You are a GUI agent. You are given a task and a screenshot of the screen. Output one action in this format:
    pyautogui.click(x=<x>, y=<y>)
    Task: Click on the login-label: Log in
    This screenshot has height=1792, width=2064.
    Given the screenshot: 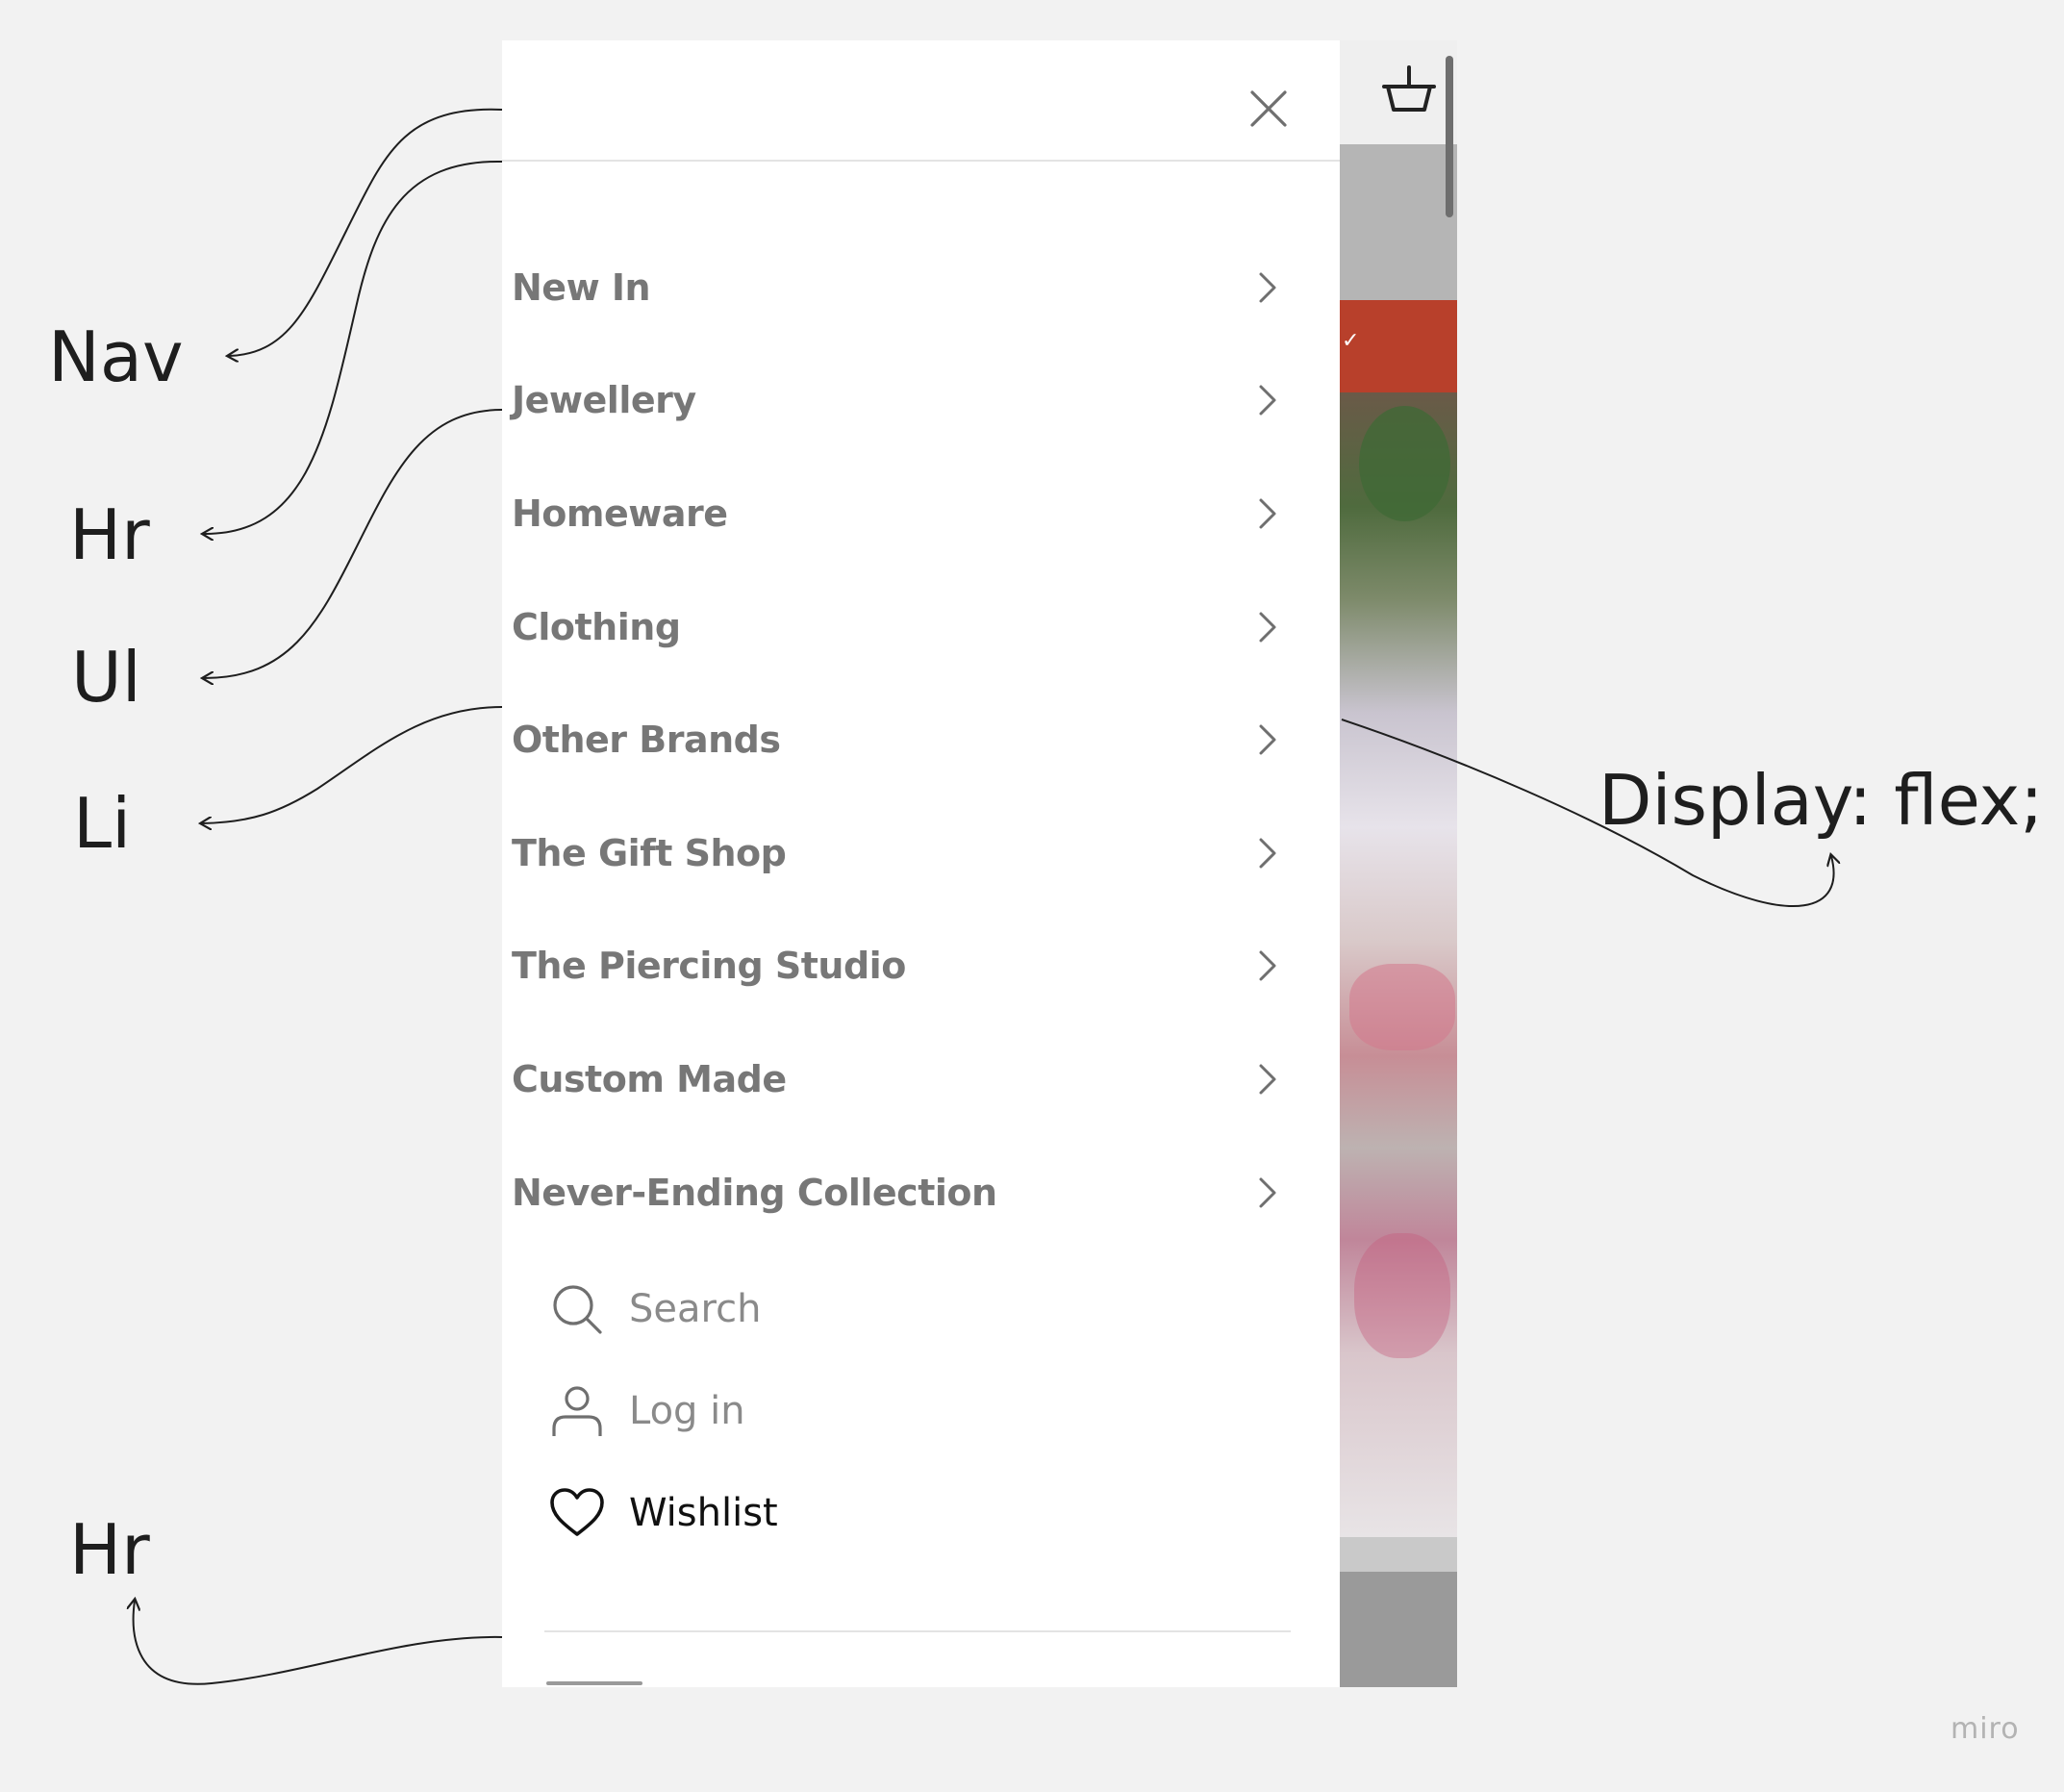 What is the action you would take?
    pyautogui.click(x=687, y=1411)
    